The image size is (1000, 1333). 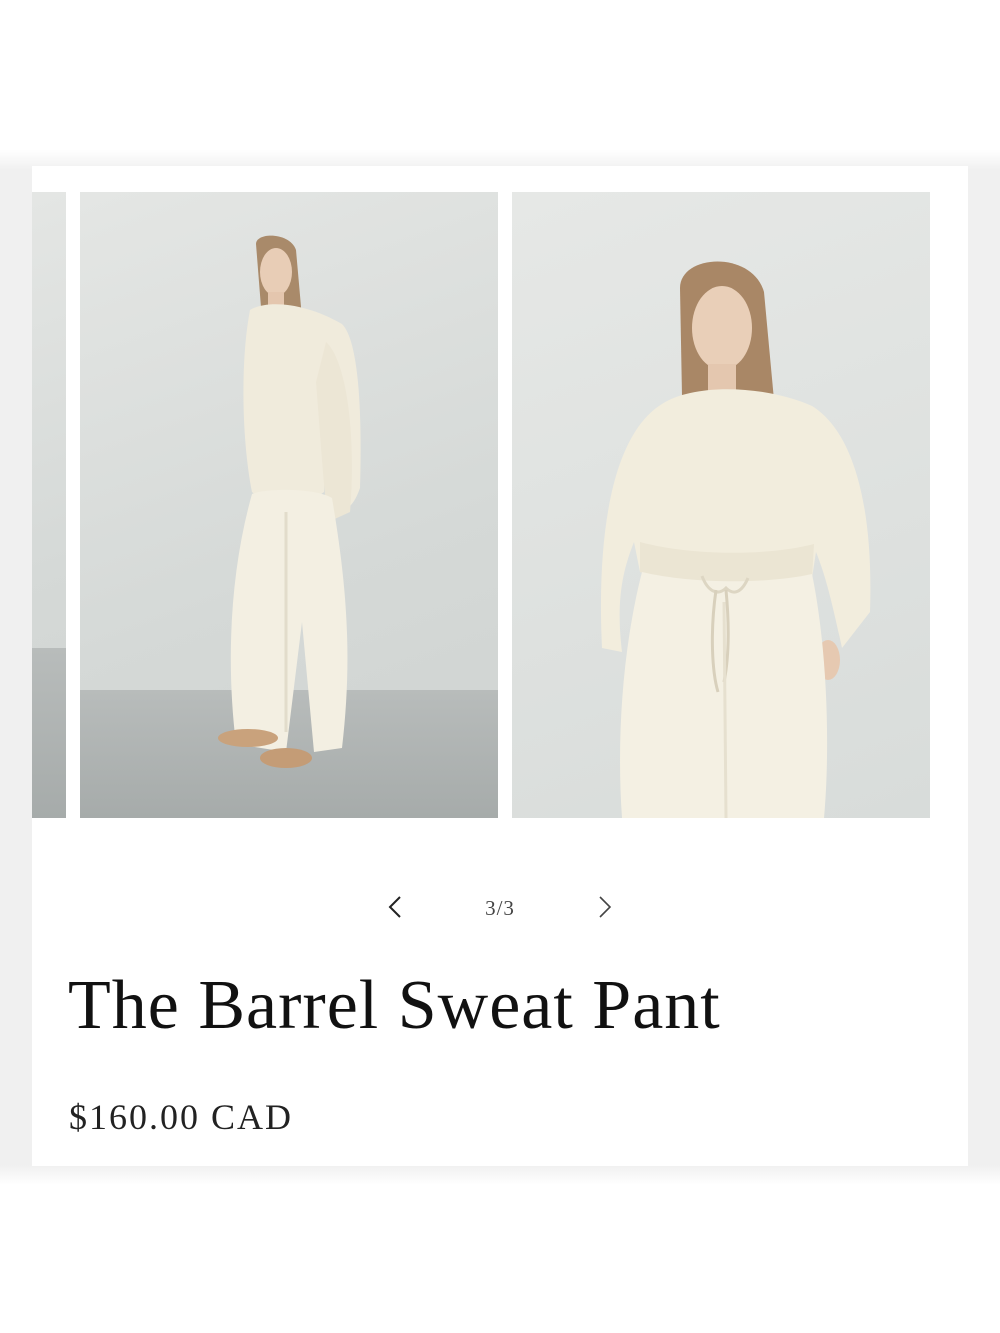 I want to click on gallery-next-button, so click(x=604, y=907).